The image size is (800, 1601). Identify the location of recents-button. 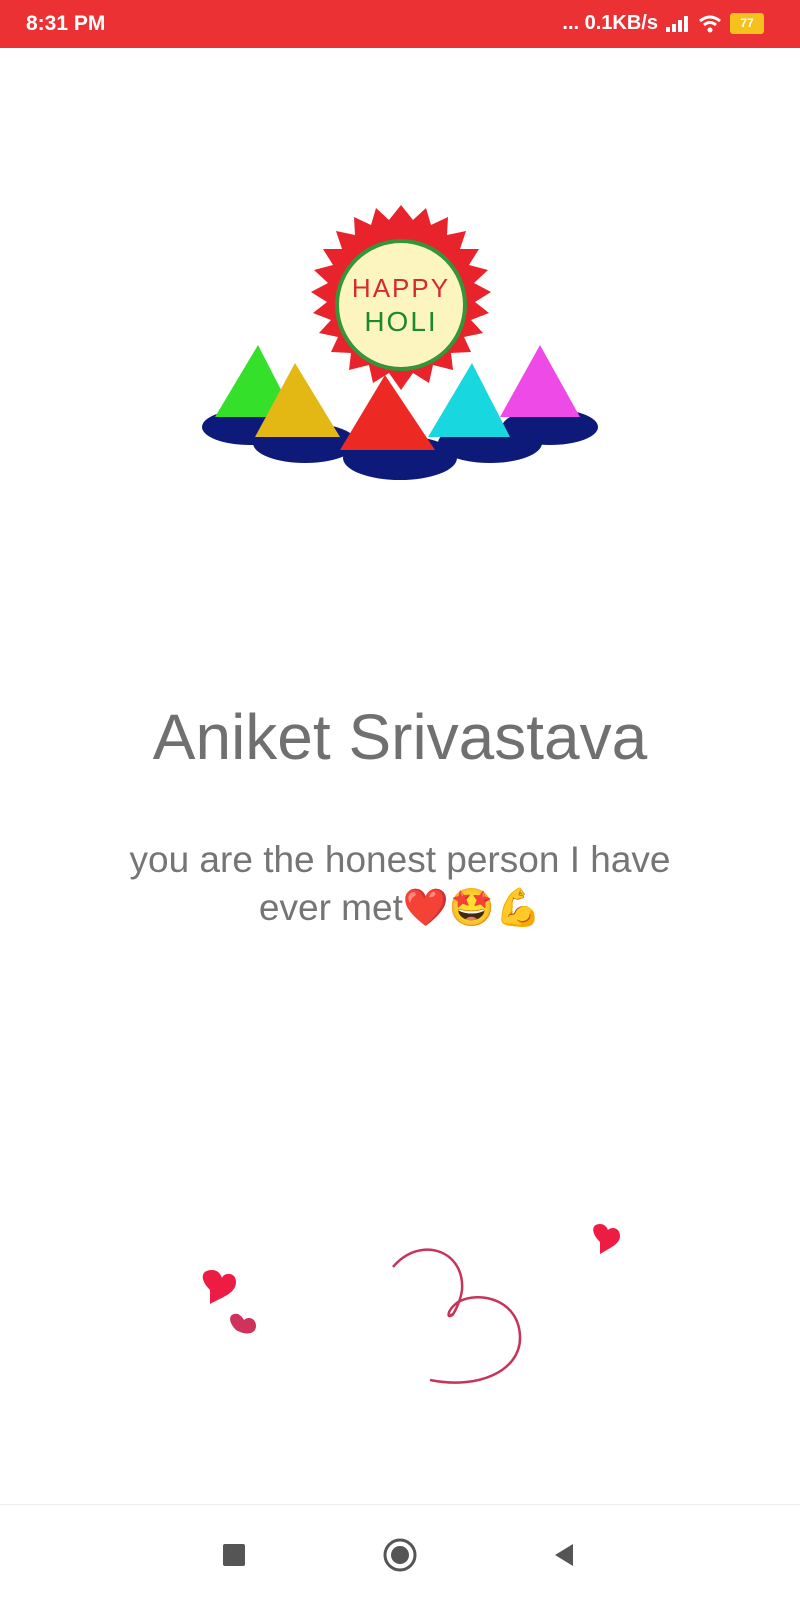
(234, 1555).